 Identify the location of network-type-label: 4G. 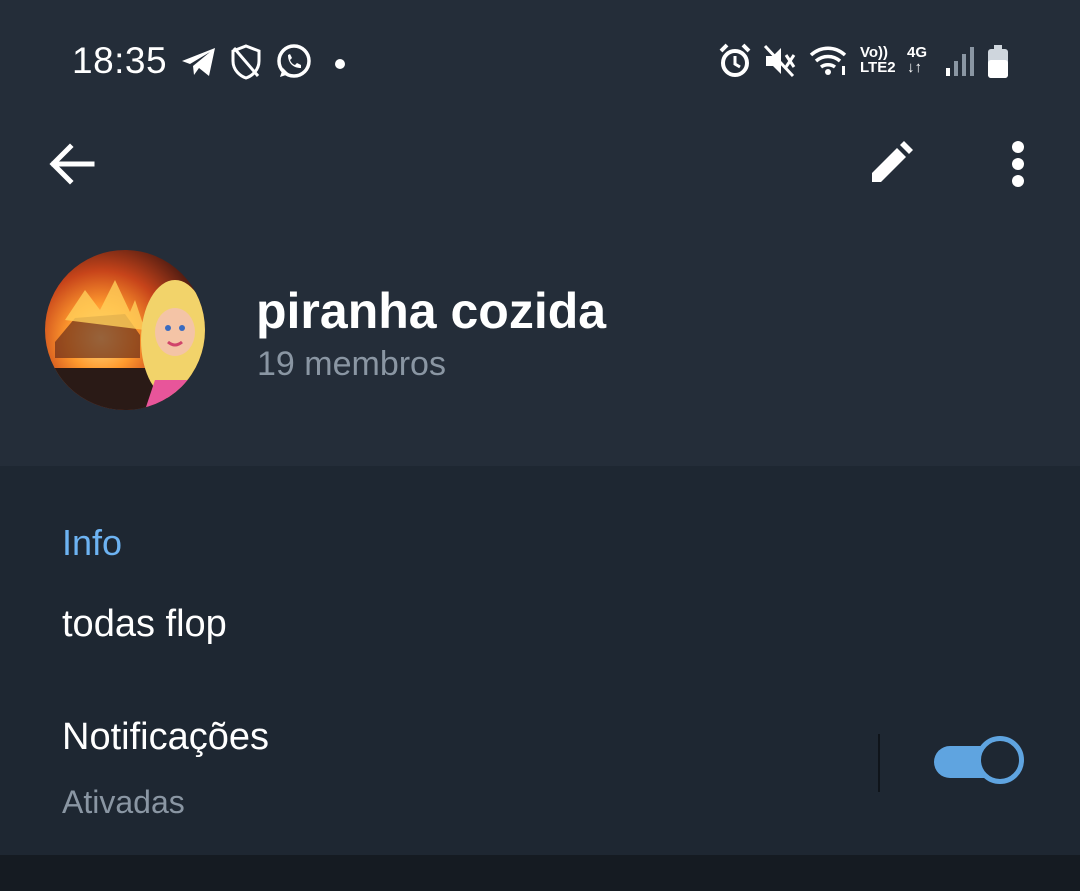
(917, 52).